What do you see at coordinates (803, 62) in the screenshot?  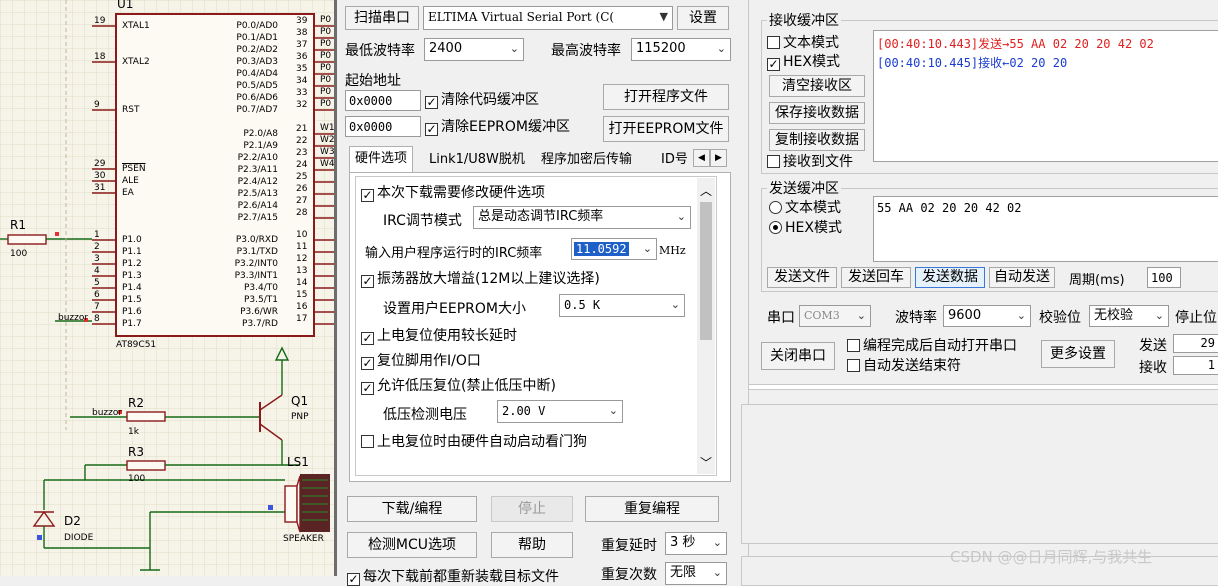 I see `recv-hex-mode-checkbox: ✓ HEX模式` at bounding box center [803, 62].